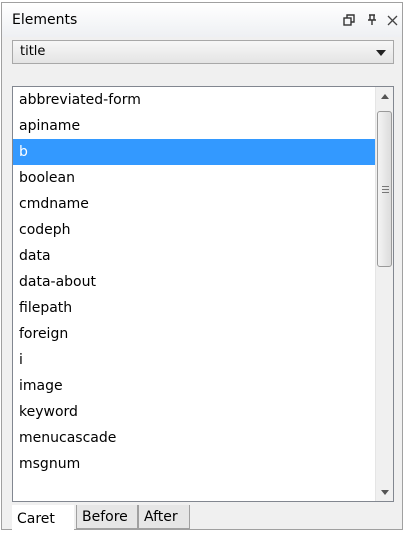 Image resolution: width=411 pixels, height=533 pixels. What do you see at coordinates (194, 412) in the screenshot?
I see `list-item: keyword` at bounding box center [194, 412].